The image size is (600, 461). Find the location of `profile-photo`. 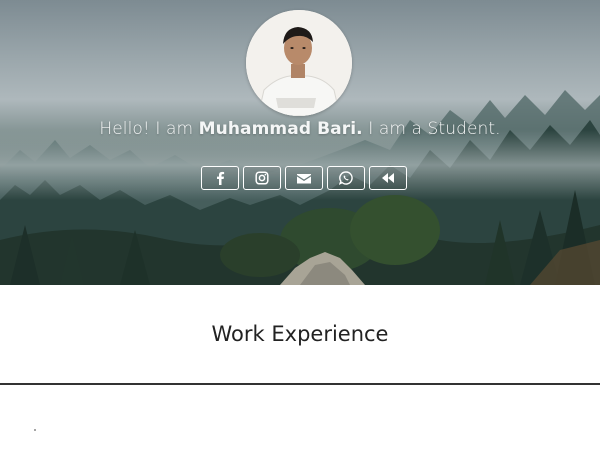

profile-photo is located at coordinates (299, 63).